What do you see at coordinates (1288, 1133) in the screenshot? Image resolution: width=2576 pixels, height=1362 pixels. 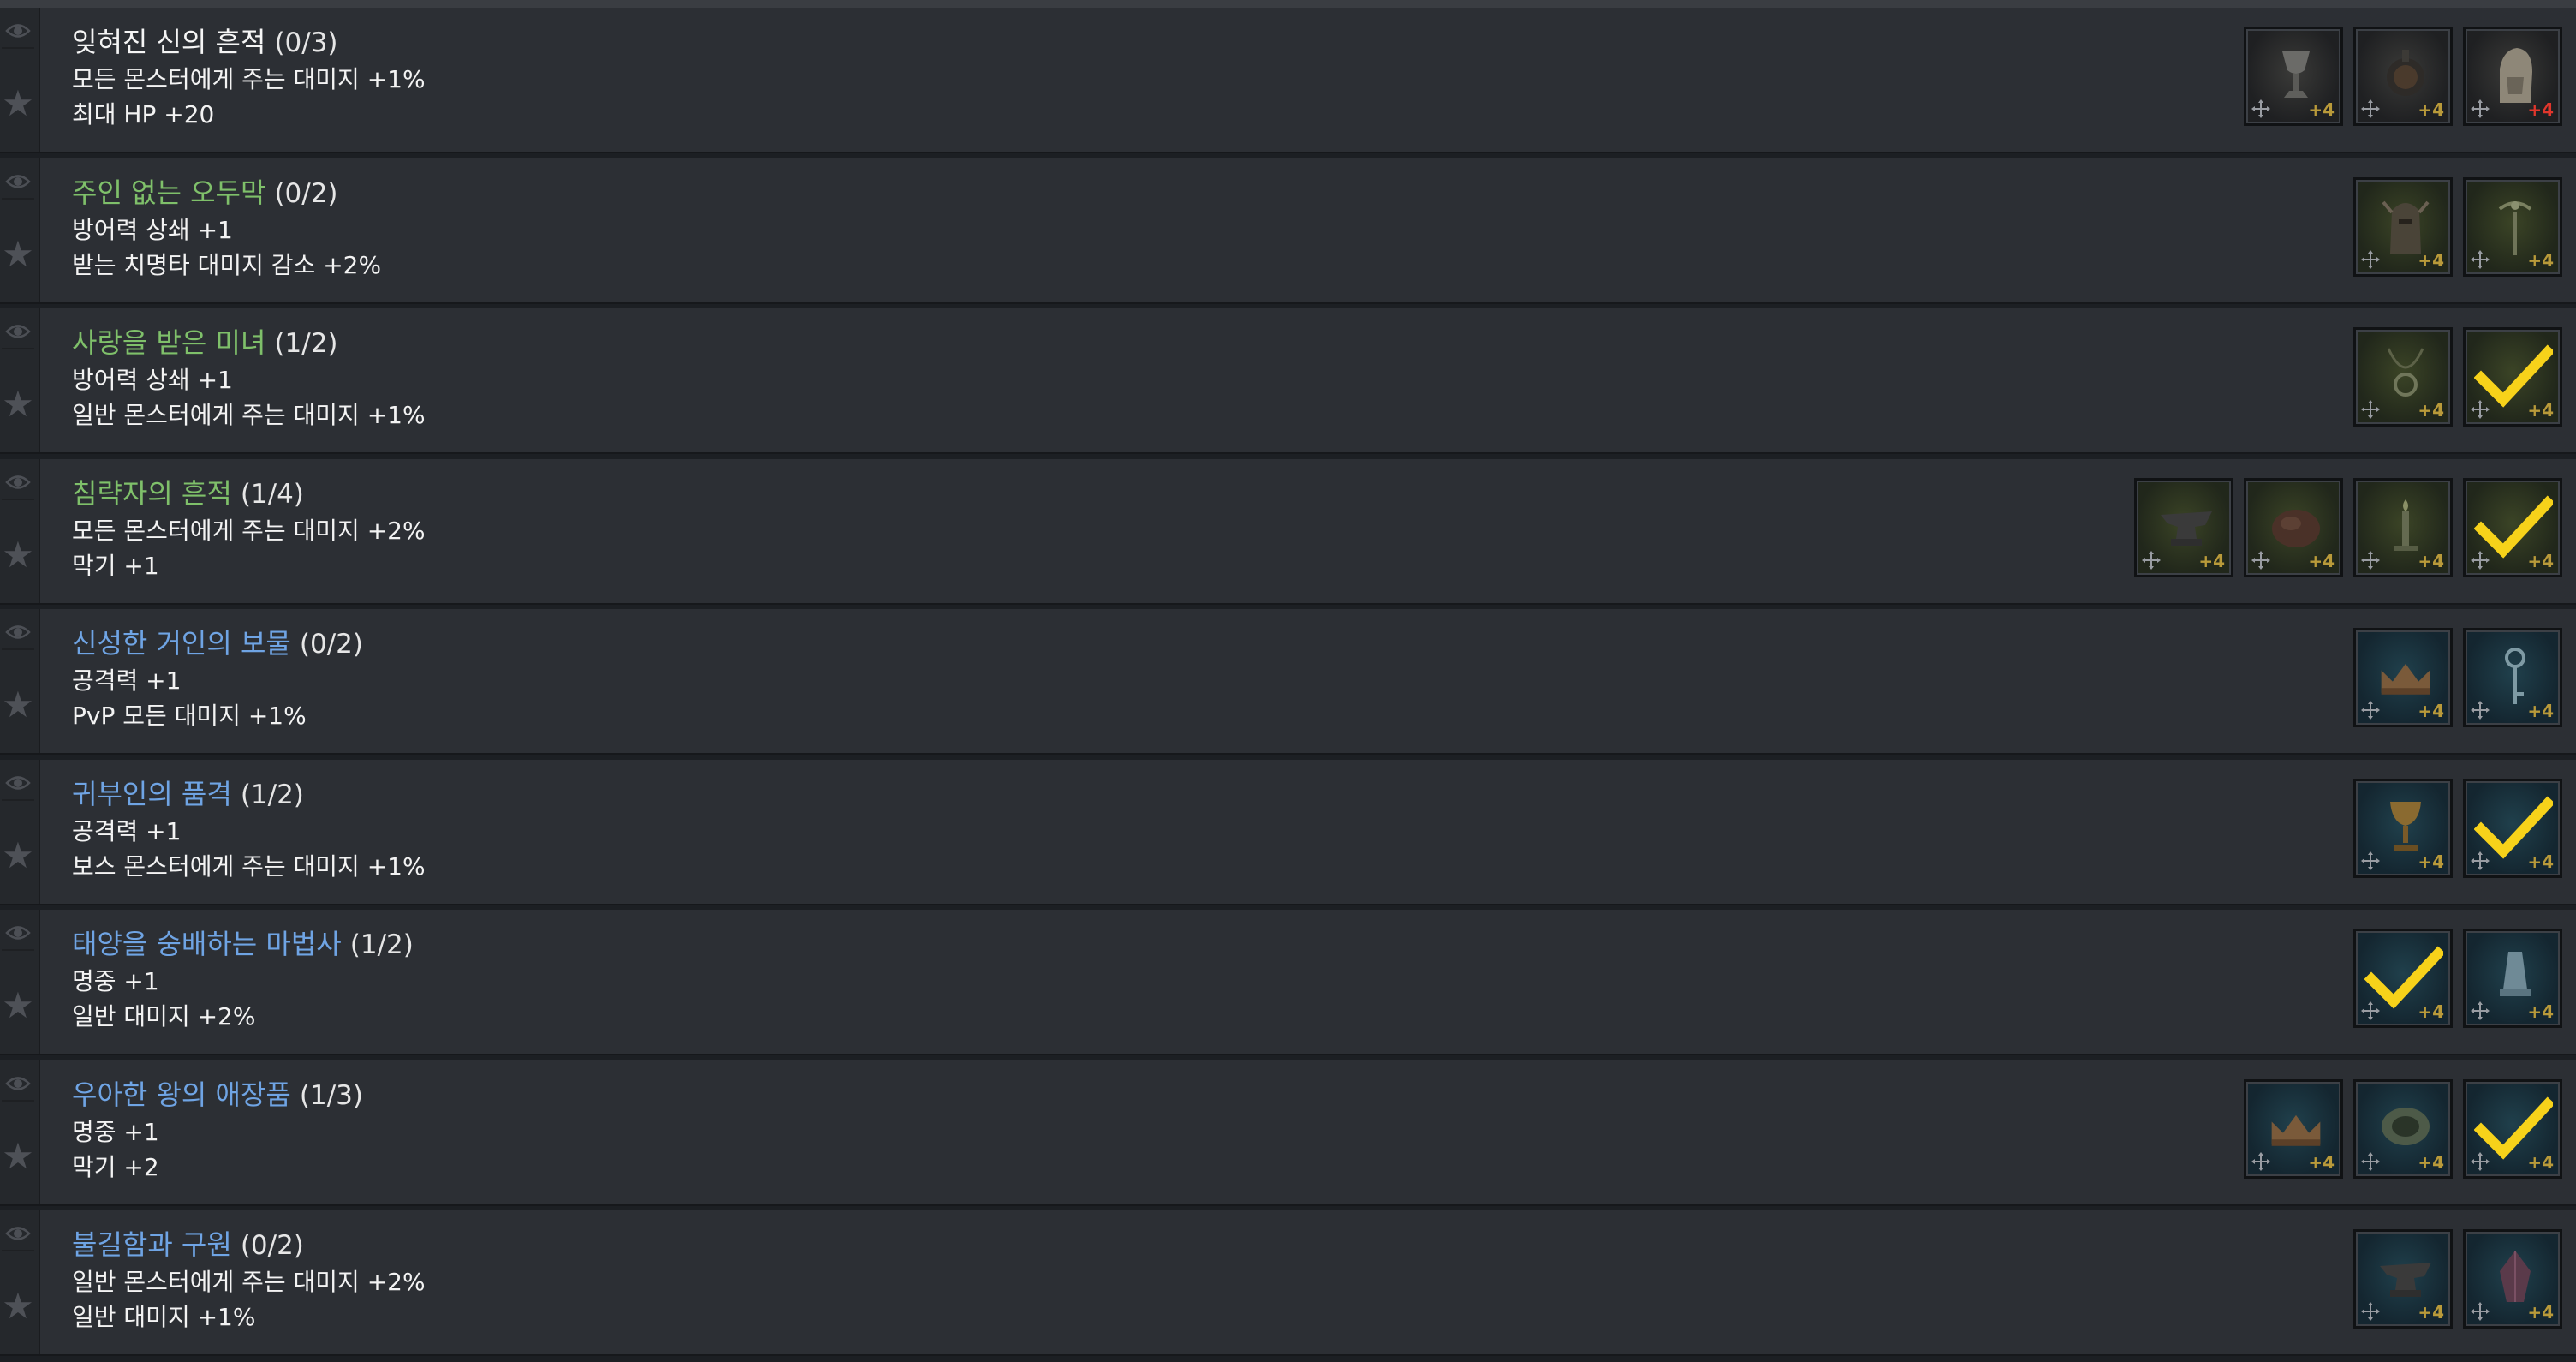 I see `collection-set-row: ★ 우아한 왕의 애장품 (1/3) 명중 +1 막기 +2 +4 +4 +4` at bounding box center [1288, 1133].